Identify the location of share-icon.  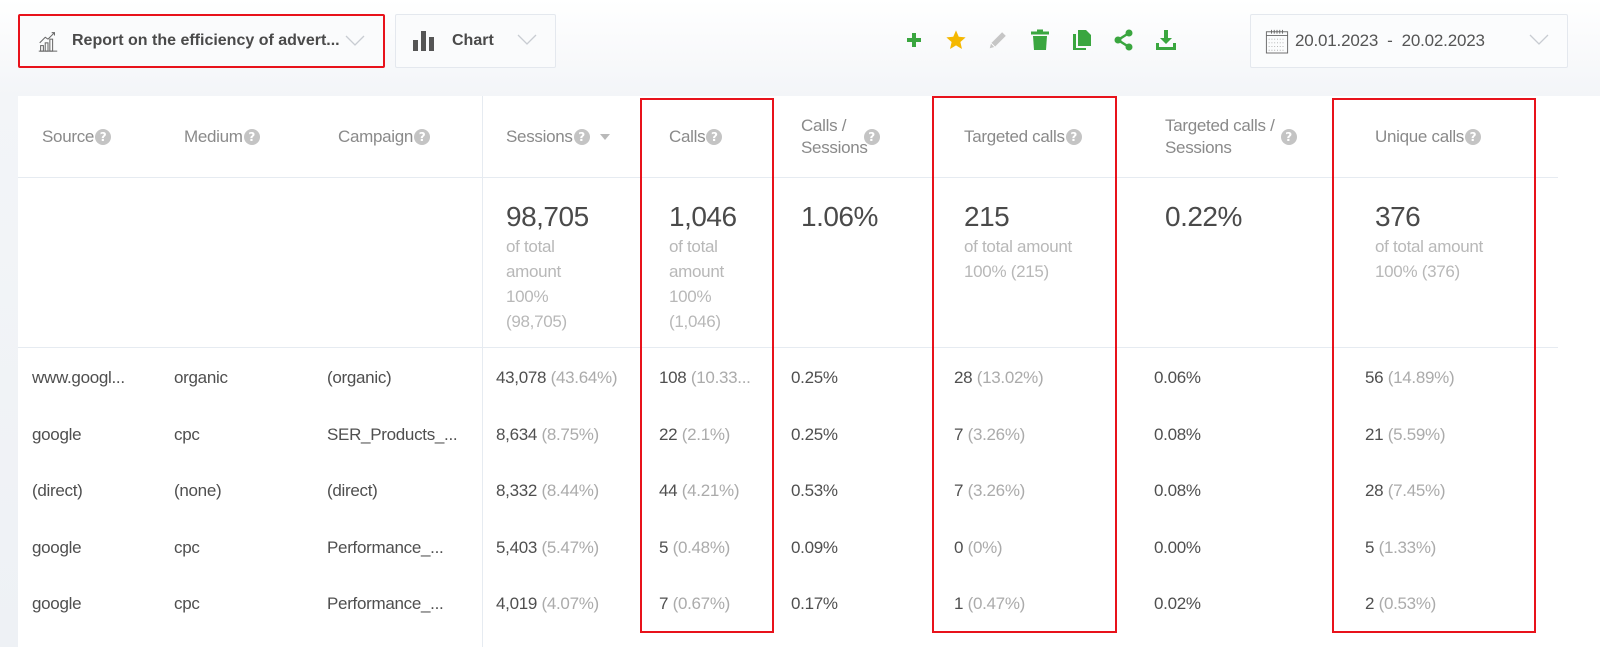
(1123, 40).